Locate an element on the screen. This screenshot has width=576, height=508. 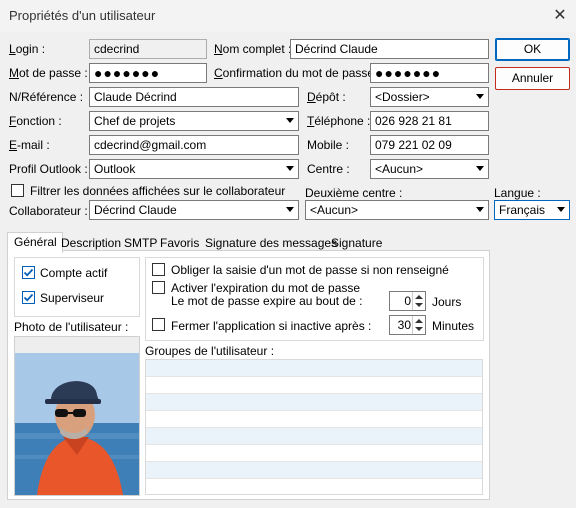
depot-label: Dépôt : is located at coordinates (326, 97).